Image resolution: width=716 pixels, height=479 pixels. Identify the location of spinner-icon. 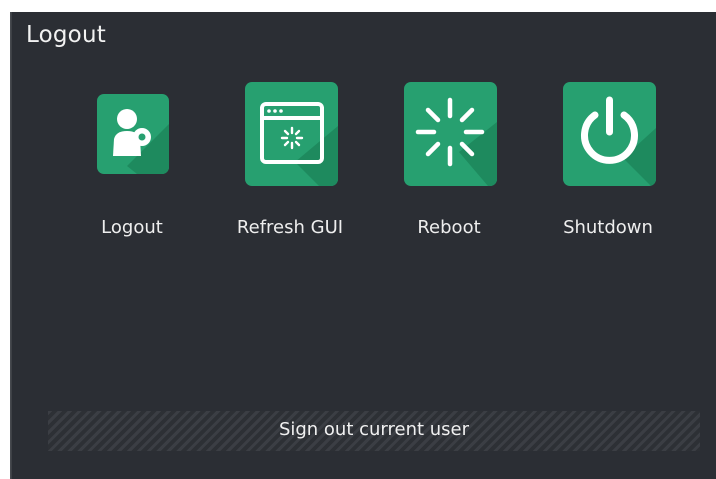
(450, 134).